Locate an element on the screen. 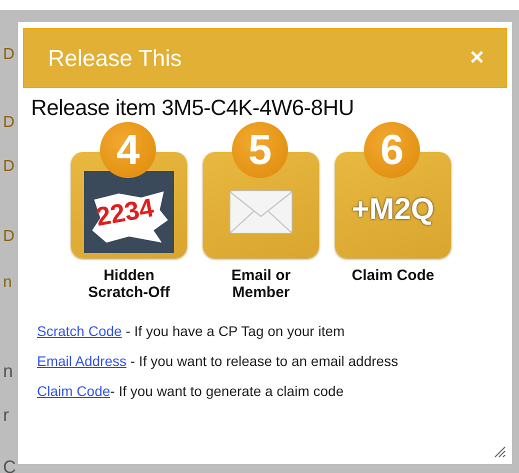 The width and height of the screenshot is (519, 473). link-description: - If you want to release to an email address is located at coordinates (263, 361).